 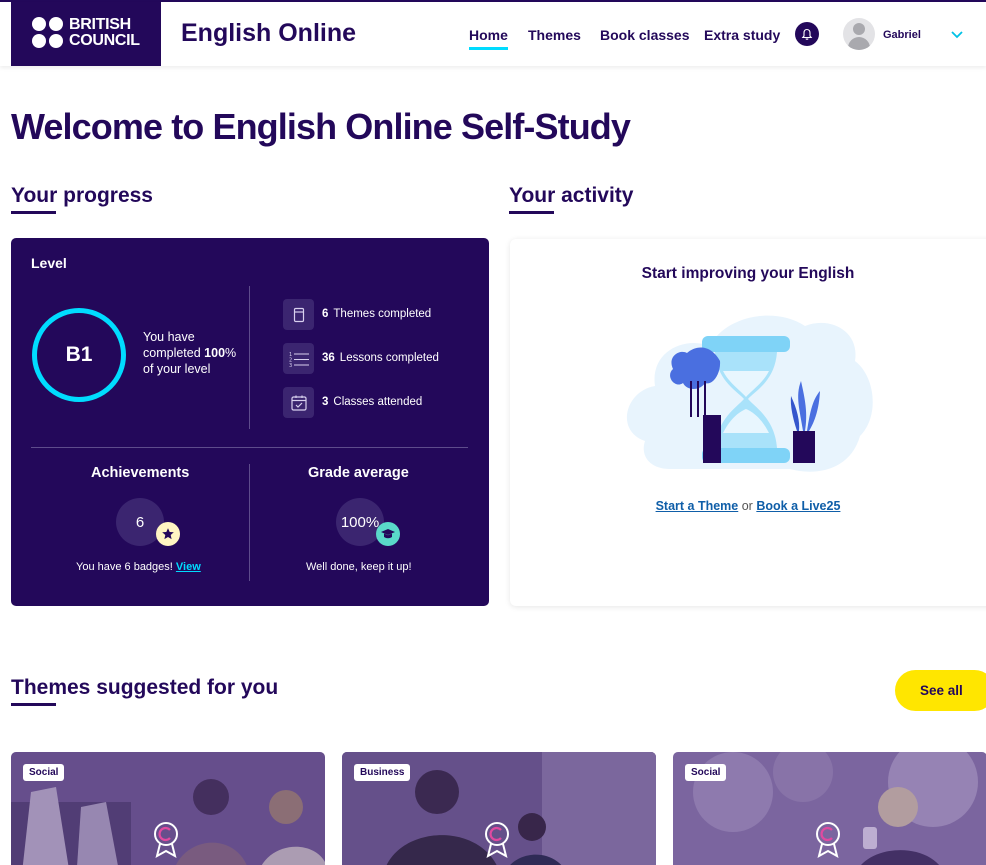 What do you see at coordinates (249, 447) in the screenshot?
I see `horizontal-divider` at bounding box center [249, 447].